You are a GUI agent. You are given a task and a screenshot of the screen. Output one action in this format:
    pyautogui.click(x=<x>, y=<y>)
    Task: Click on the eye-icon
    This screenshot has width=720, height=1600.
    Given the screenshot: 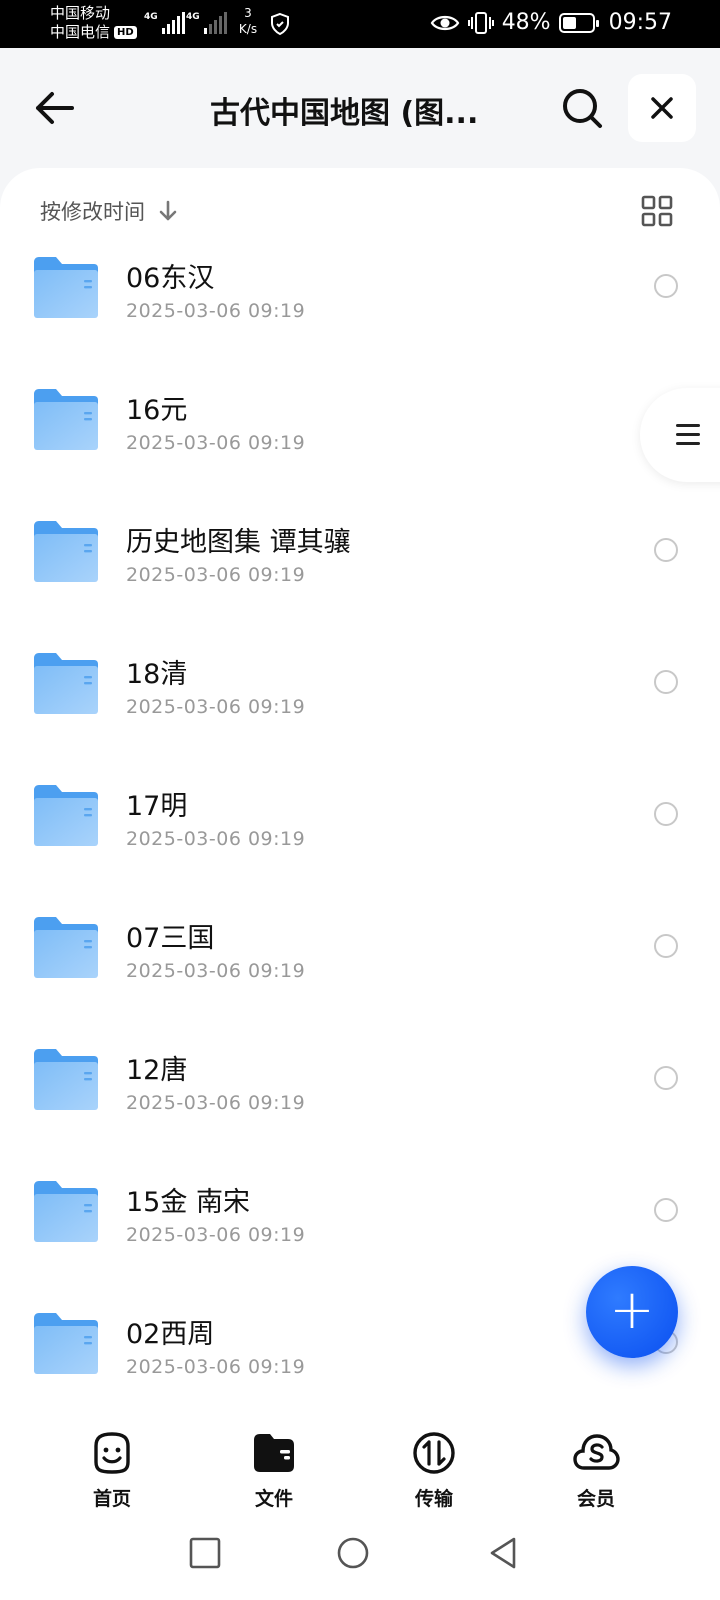 What is the action you would take?
    pyautogui.click(x=444, y=22)
    